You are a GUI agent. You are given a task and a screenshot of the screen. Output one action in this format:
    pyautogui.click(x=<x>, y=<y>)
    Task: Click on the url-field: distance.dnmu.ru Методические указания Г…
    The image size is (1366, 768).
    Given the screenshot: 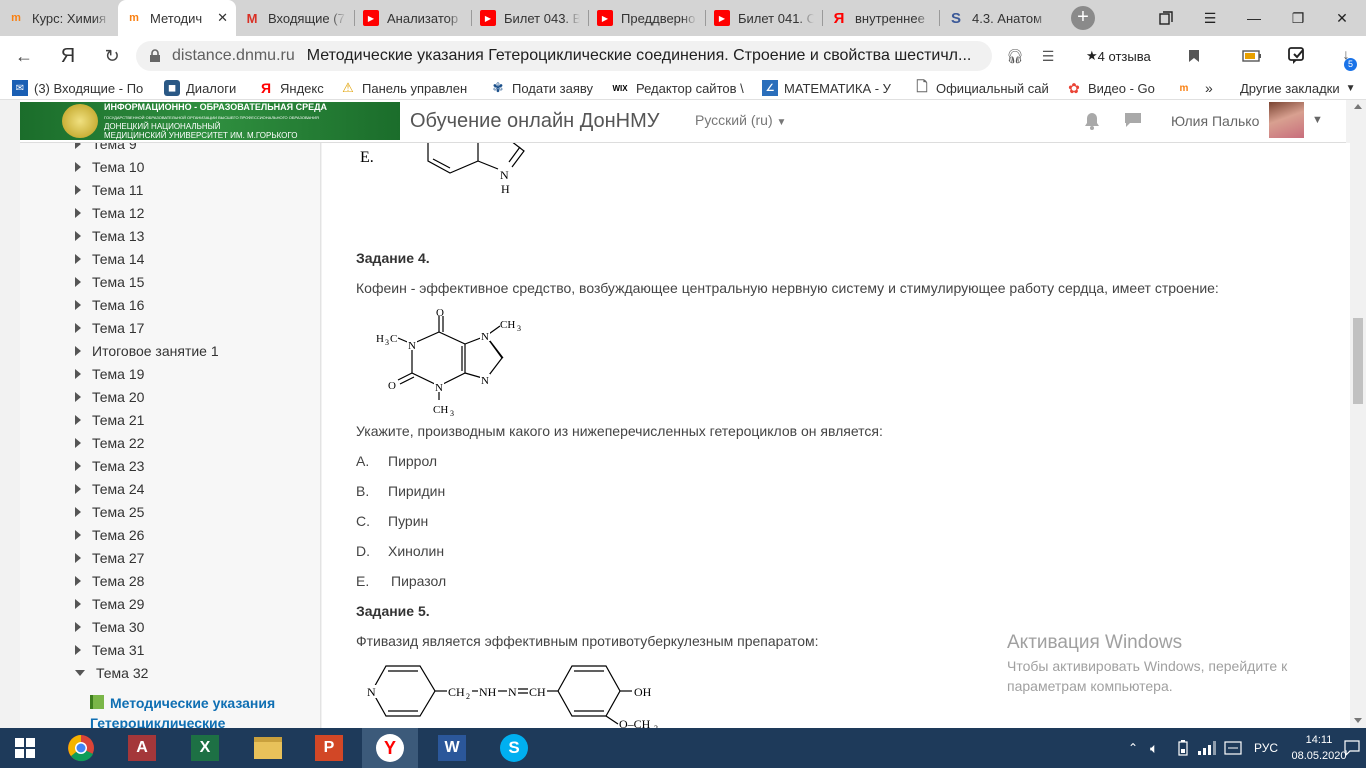 What is the action you would take?
    pyautogui.click(x=564, y=56)
    